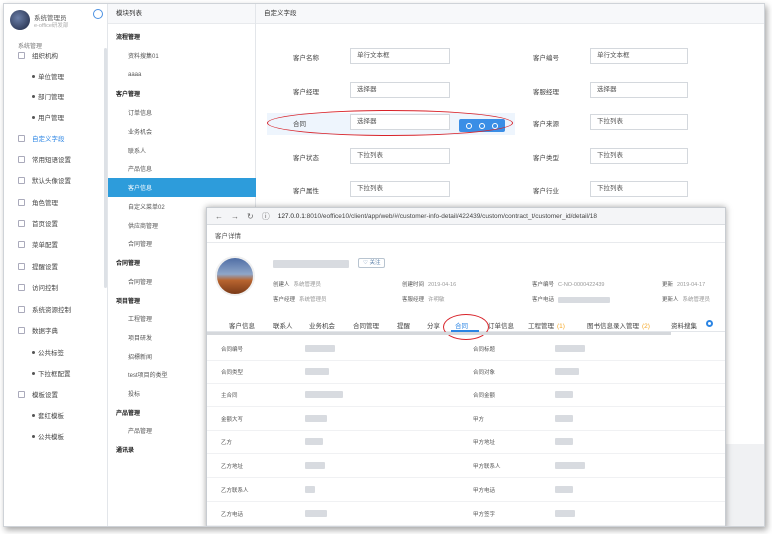 The image size is (772, 534). I want to click on tab-0: 客户信息, so click(242, 325).